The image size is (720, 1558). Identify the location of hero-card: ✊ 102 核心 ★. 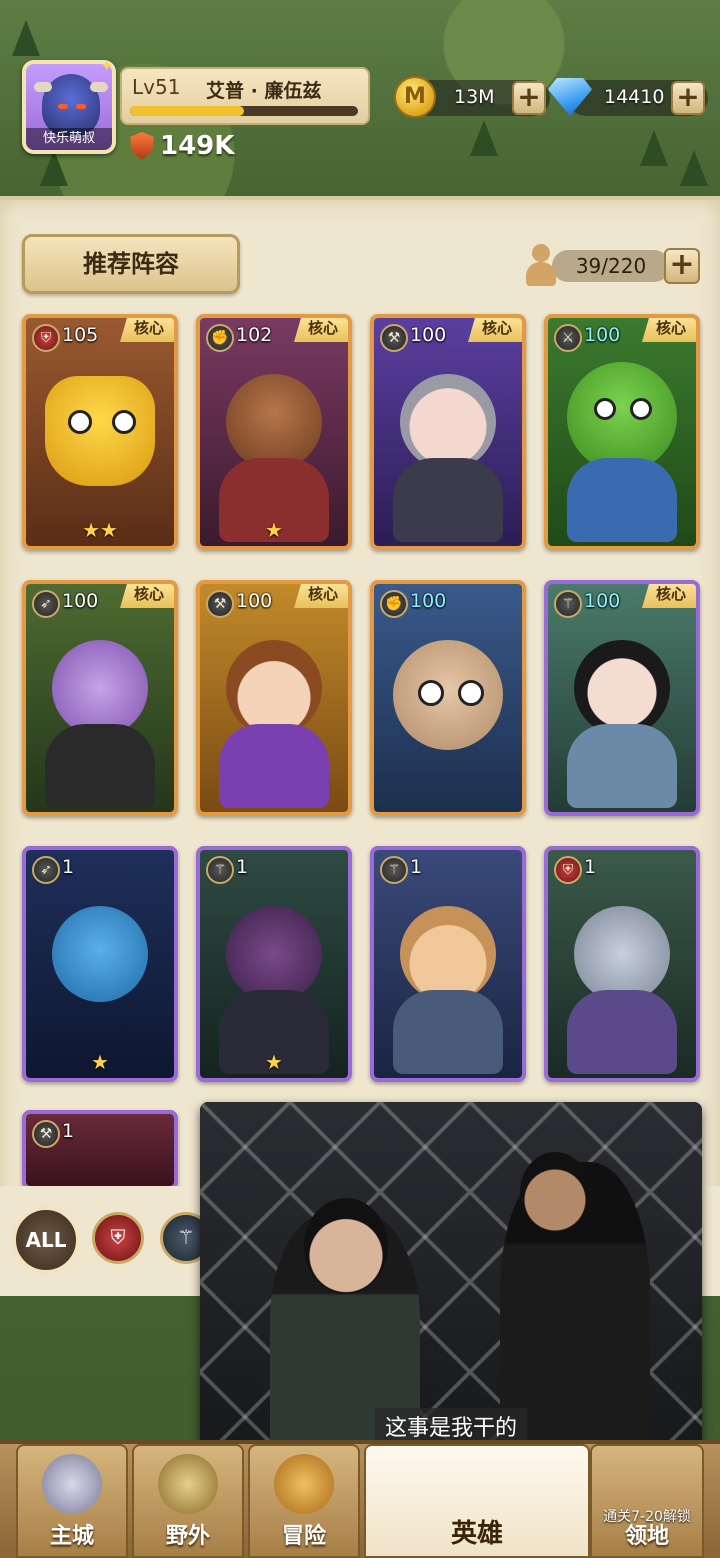
(274, 432).